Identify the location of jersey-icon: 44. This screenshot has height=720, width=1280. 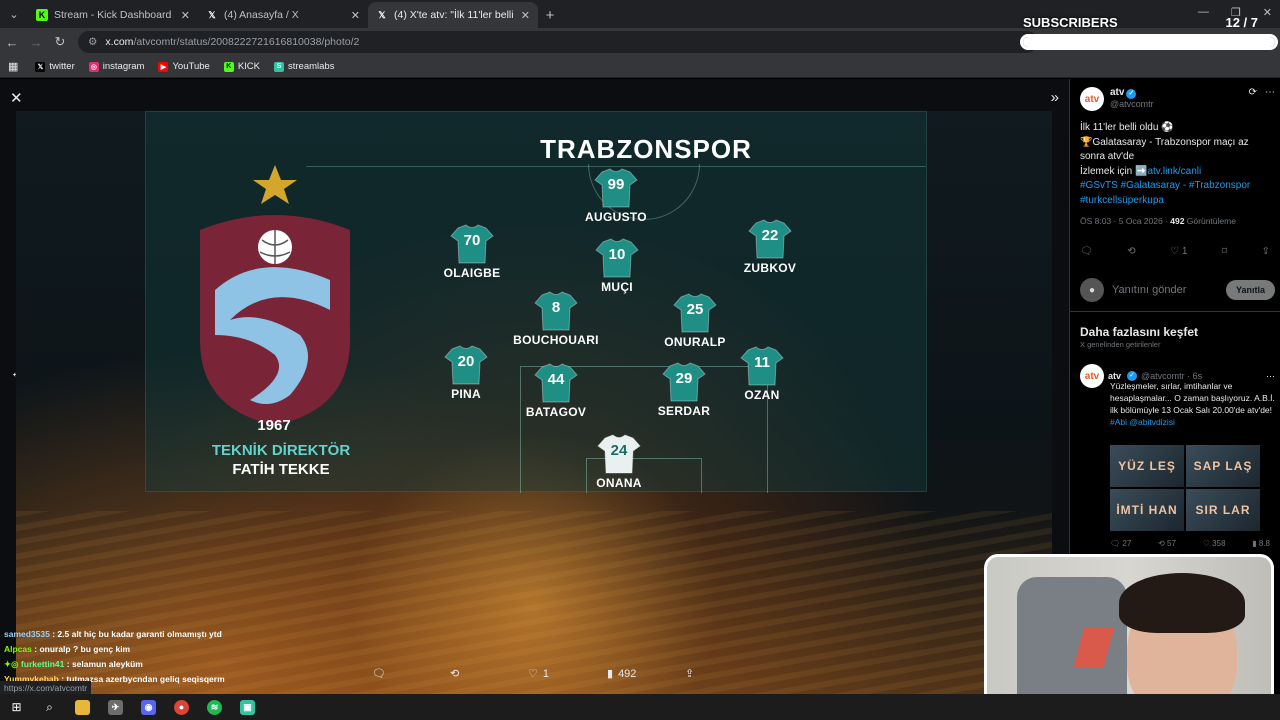
(556, 383).